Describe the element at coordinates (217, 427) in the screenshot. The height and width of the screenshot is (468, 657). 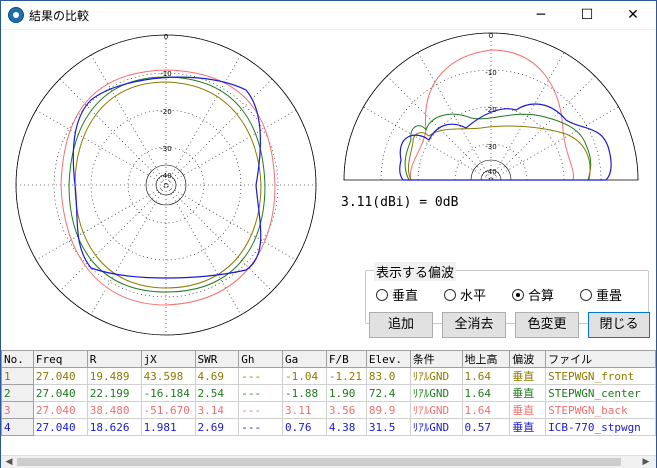
I see `table-cell: 2.69` at that location.